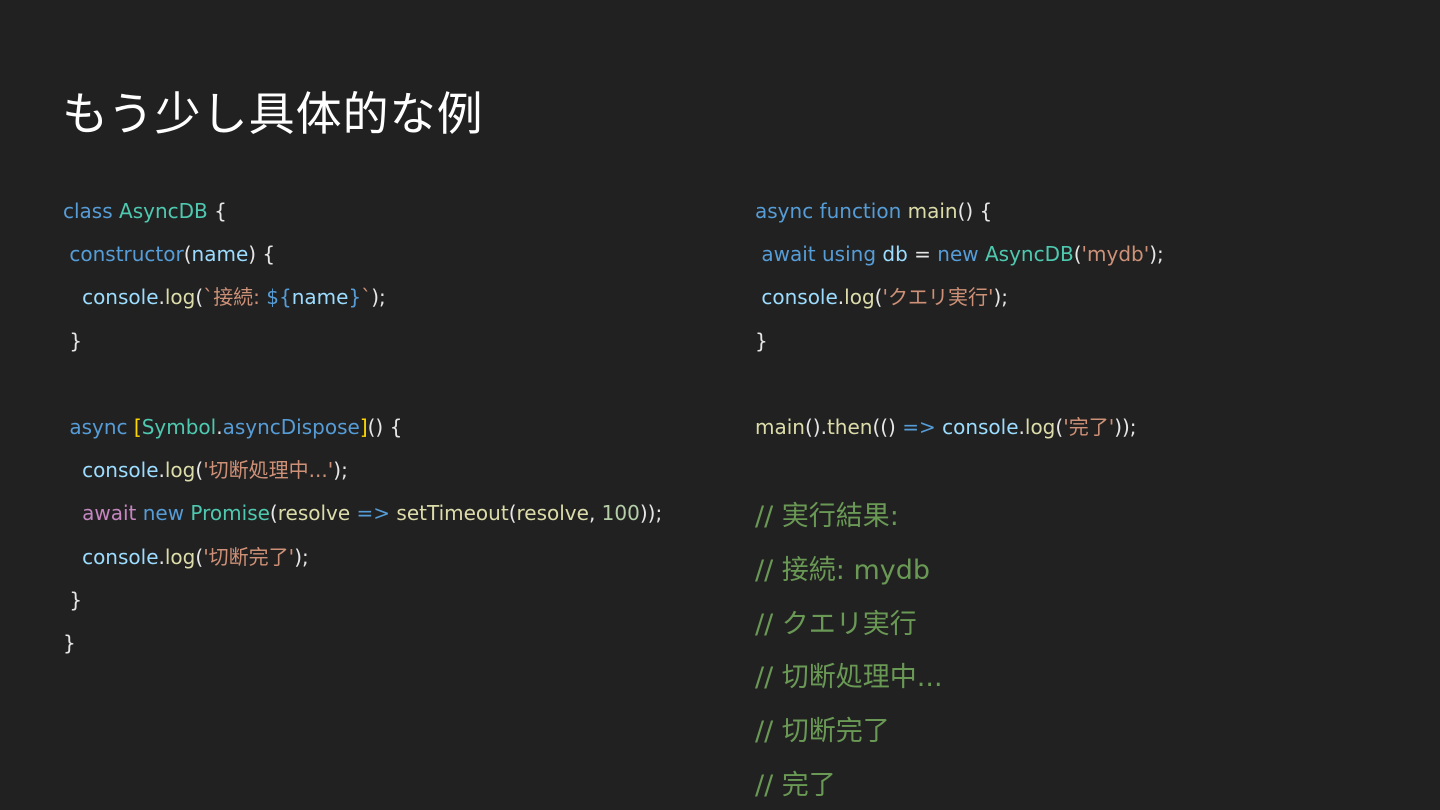 The height and width of the screenshot is (810, 1440). Describe the element at coordinates (217, 211) in the screenshot. I see `code-token: {` at that location.